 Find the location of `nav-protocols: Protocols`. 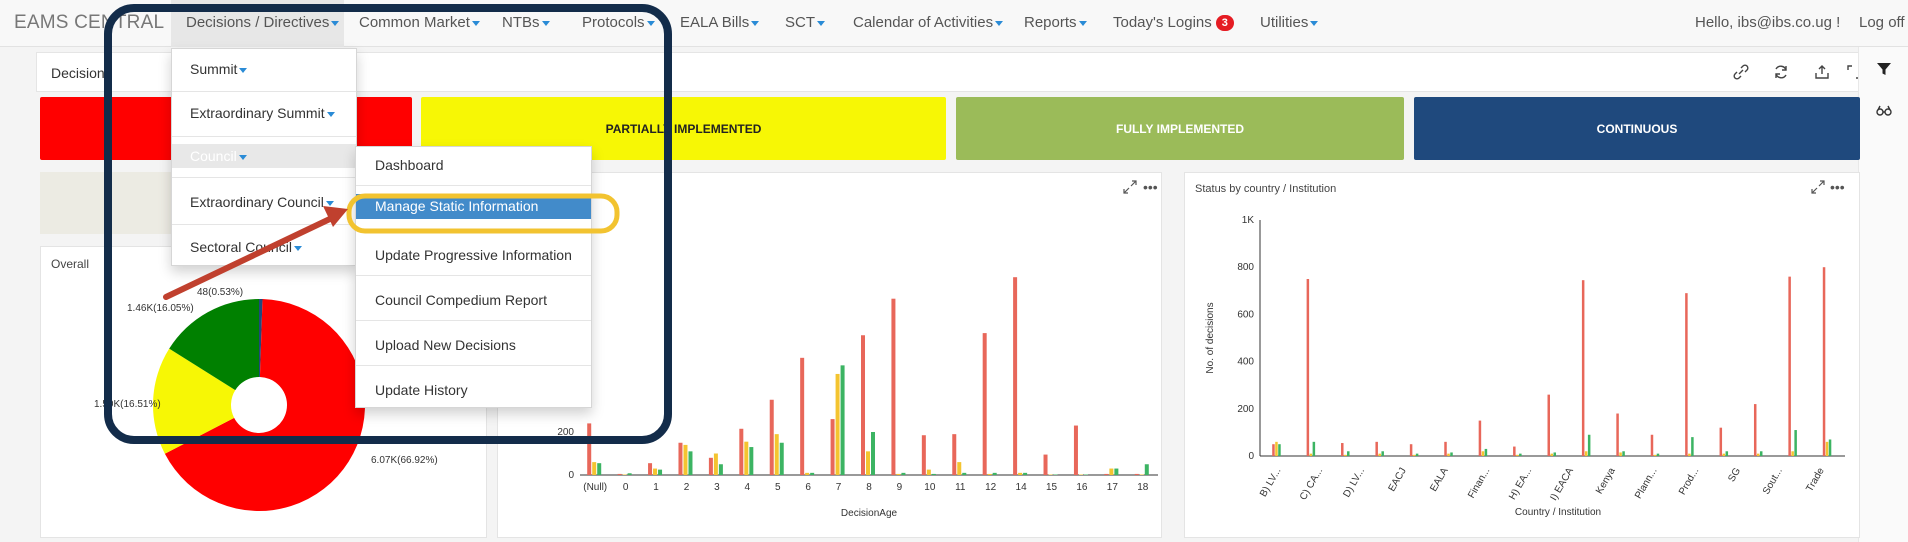

nav-protocols: Protocols is located at coordinates (618, 22).